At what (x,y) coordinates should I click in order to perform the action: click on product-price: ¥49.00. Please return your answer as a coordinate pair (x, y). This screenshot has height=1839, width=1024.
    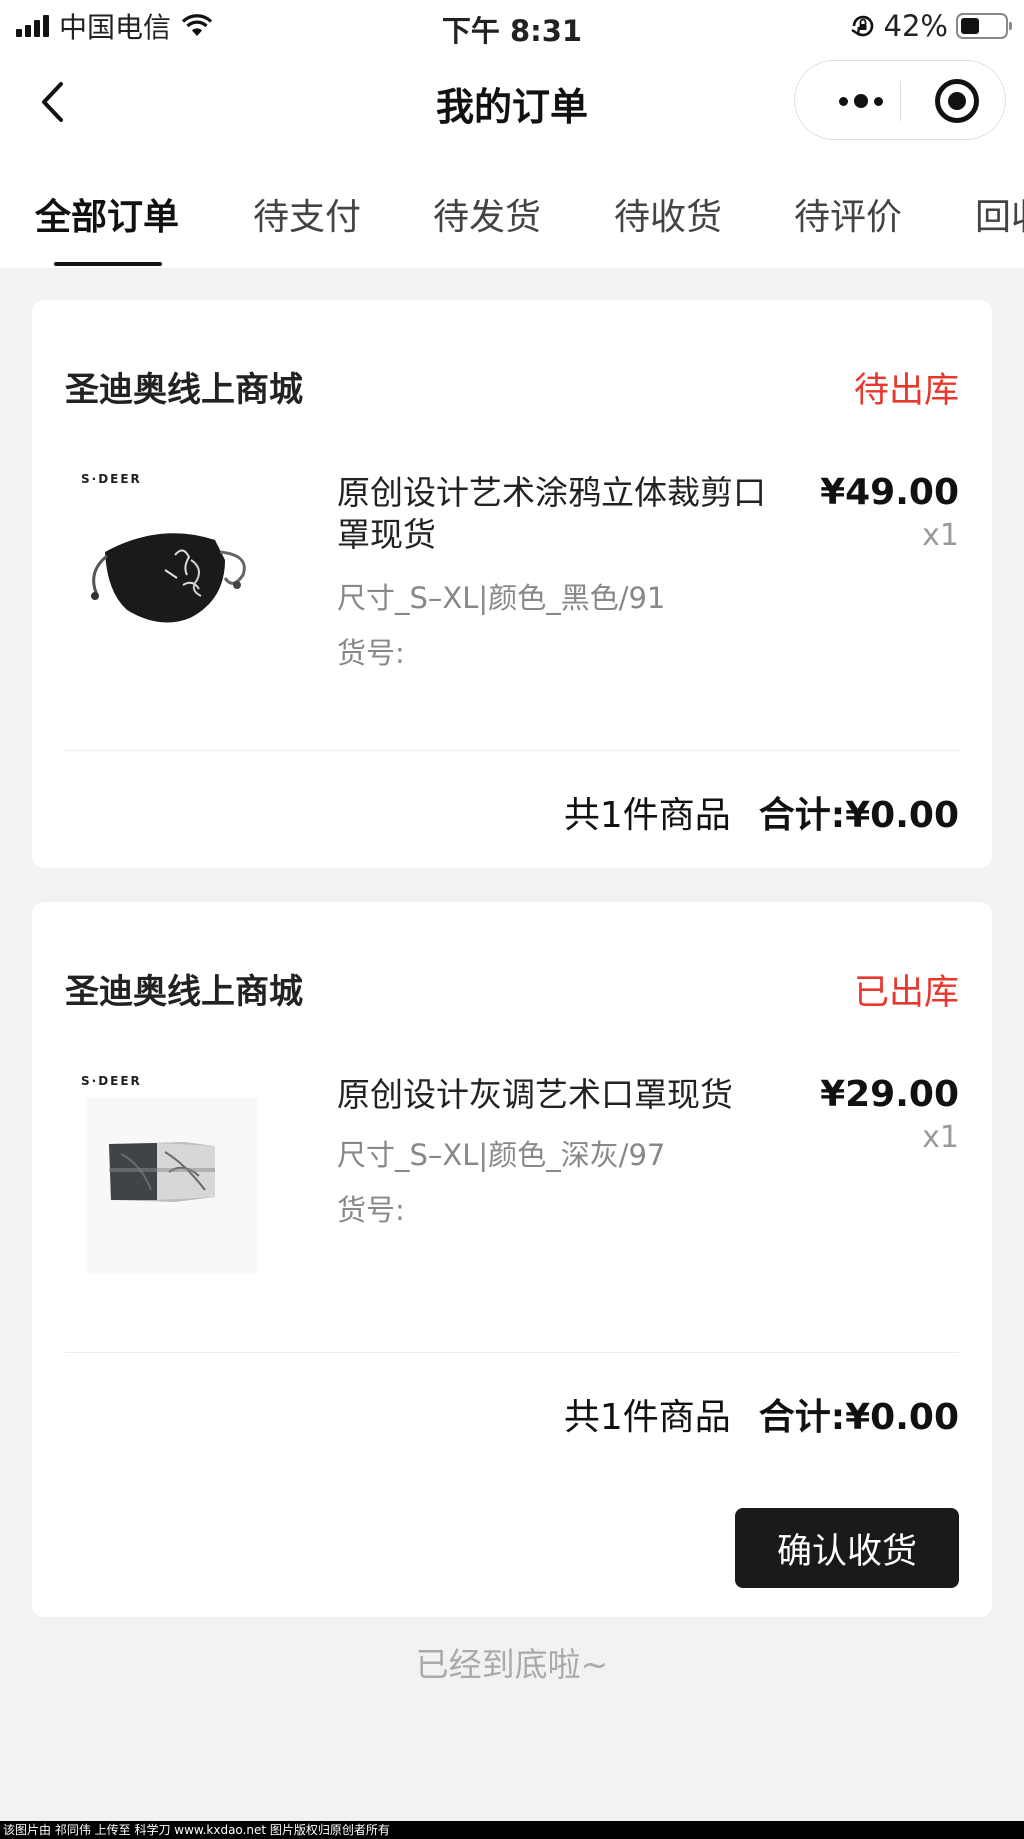
    Looking at the image, I should click on (889, 492).